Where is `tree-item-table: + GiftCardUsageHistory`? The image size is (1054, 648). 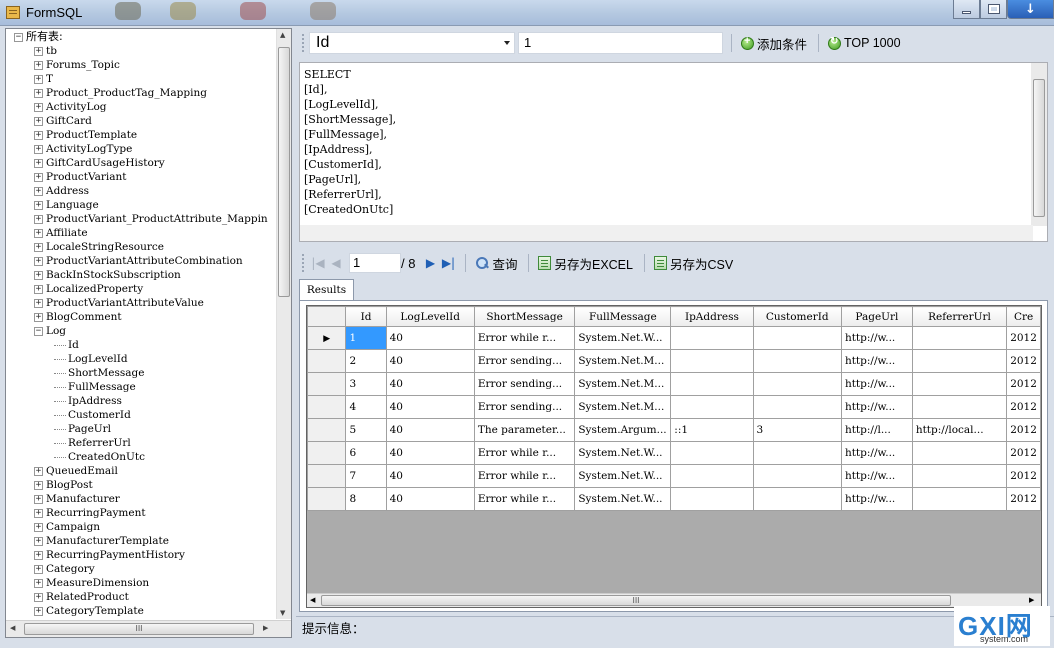
tree-item-table: + GiftCardUsageHistory is located at coordinates (99, 163).